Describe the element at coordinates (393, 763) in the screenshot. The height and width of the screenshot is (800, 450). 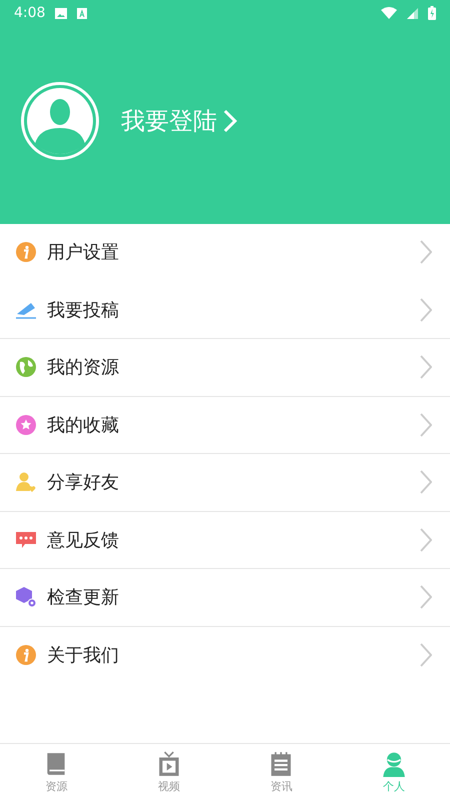
I see `person-icon` at that location.